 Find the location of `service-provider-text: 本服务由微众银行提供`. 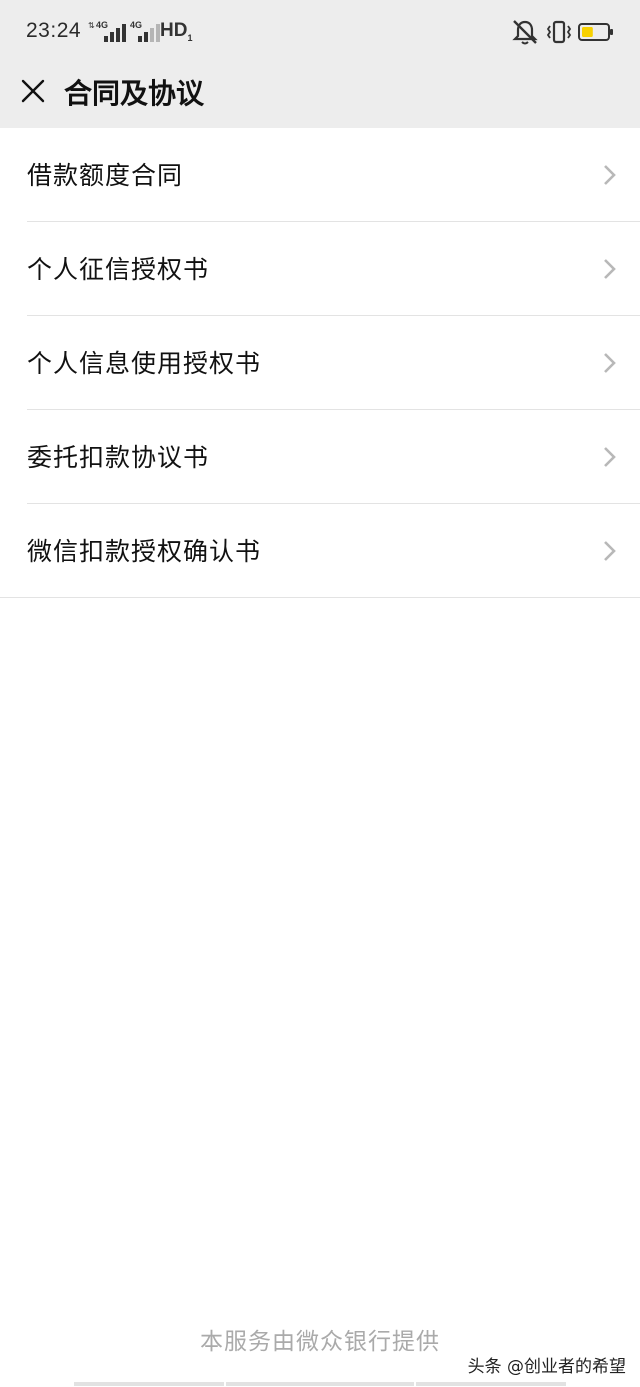

service-provider-text: 本服务由微众银行提供 is located at coordinates (320, 1342).